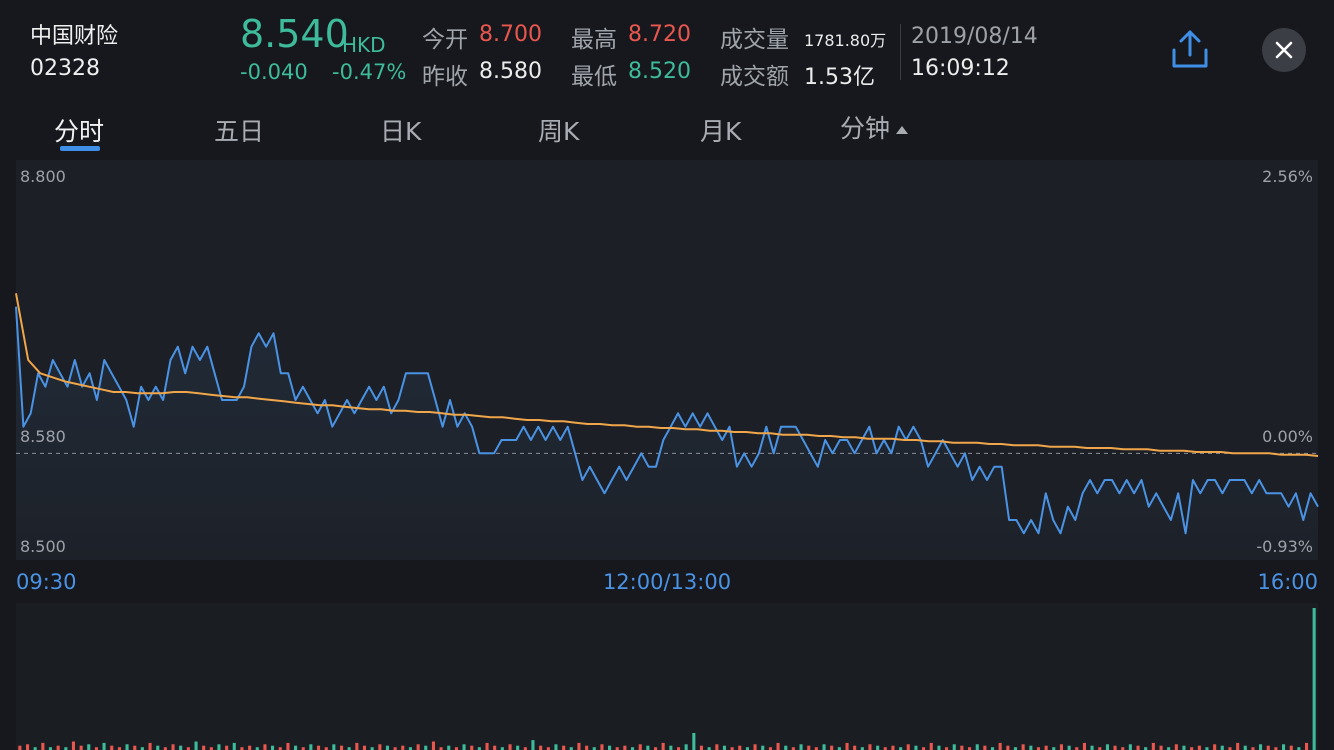  What do you see at coordinates (510, 34) in the screenshot?
I see `open-value: 8.700` at bounding box center [510, 34].